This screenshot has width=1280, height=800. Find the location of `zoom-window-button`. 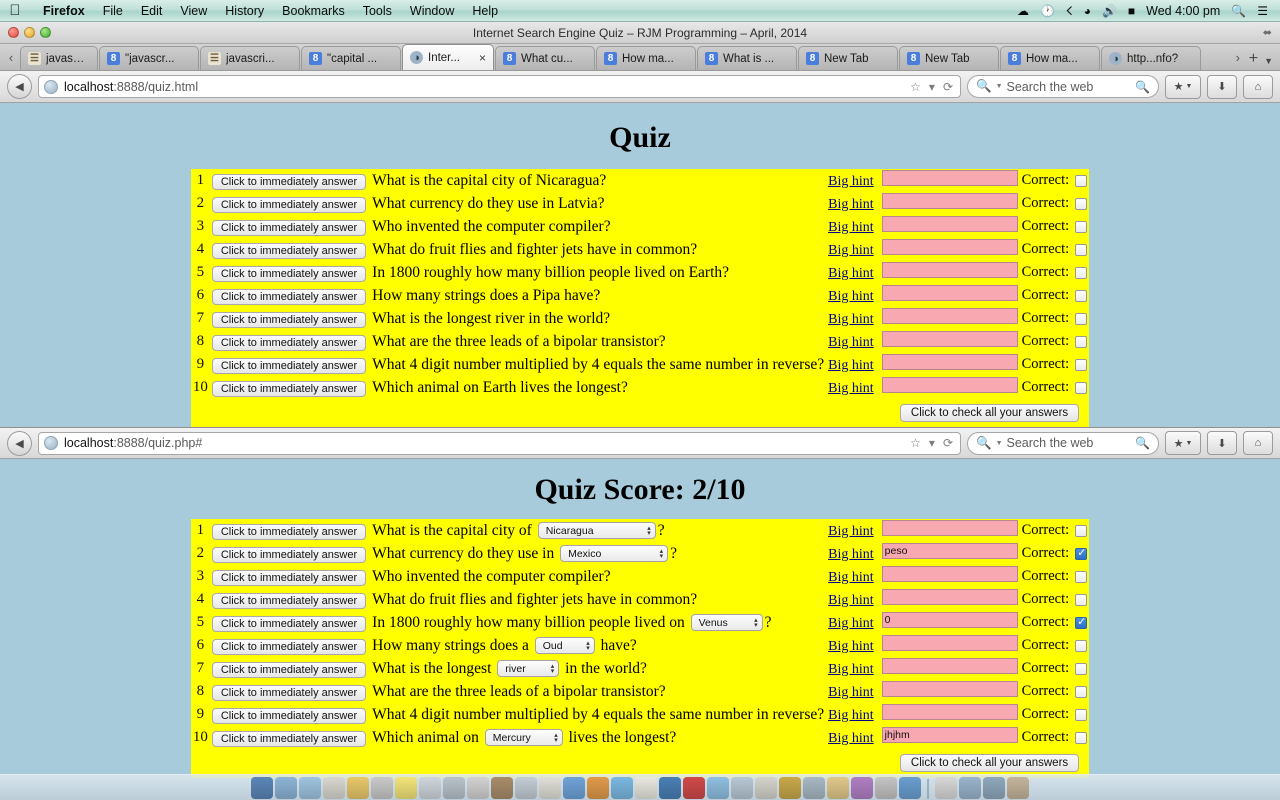

zoom-window-button is located at coordinates (45, 32).